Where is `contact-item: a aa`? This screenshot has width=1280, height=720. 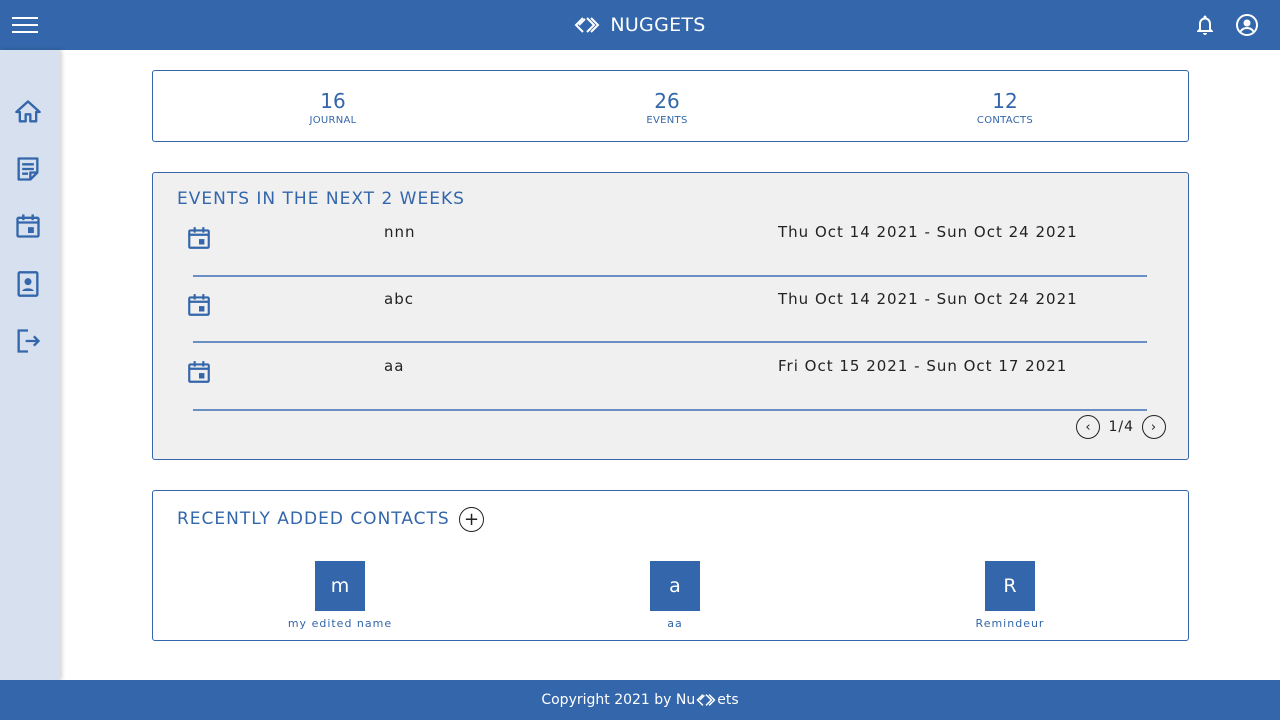 contact-item: a aa is located at coordinates (675, 595).